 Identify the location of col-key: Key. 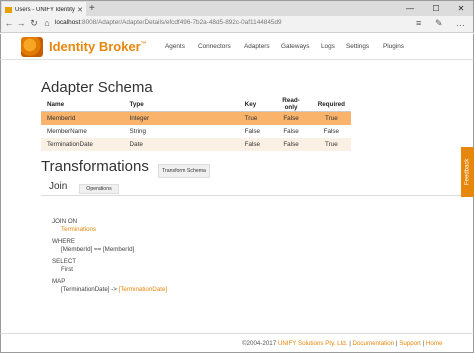
(254, 104).